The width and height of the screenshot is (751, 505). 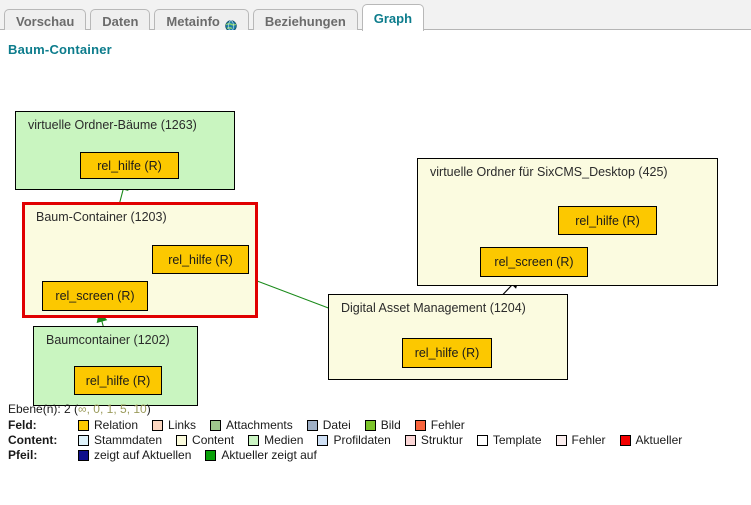 I want to click on legend-item-label: Aktueller zeigt auf, so click(x=269, y=455).